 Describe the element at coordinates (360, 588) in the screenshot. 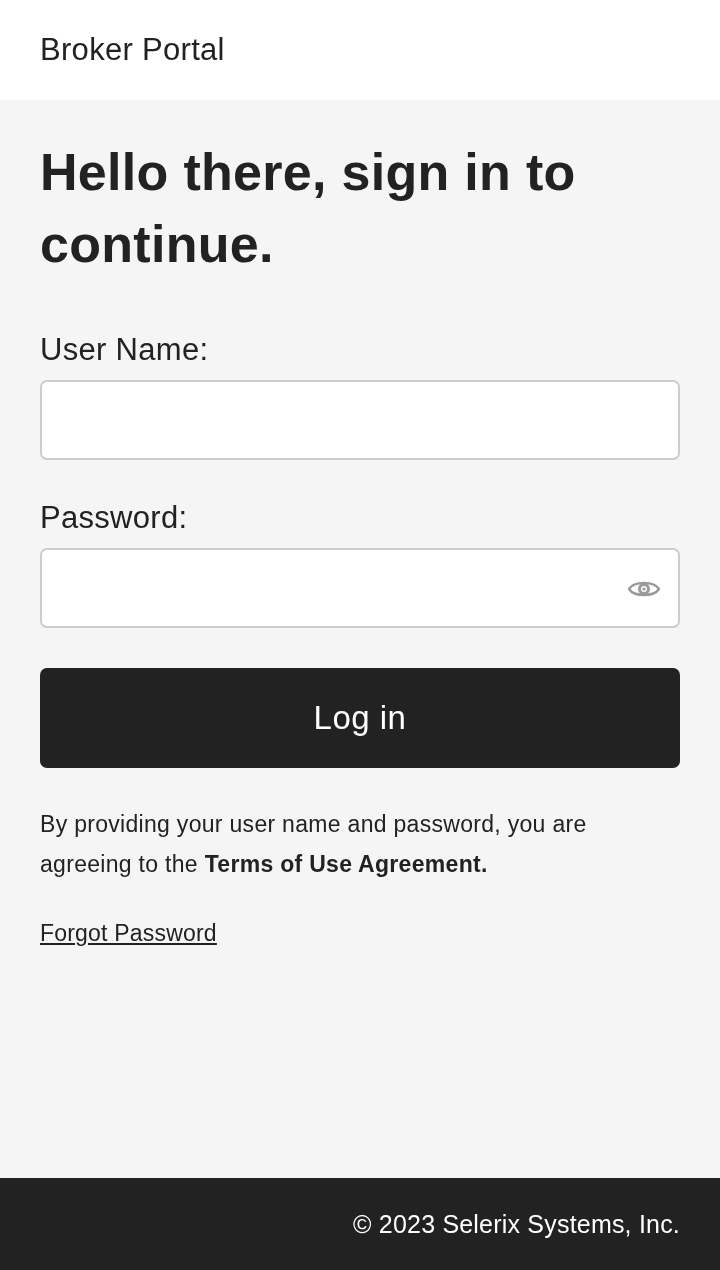

I see `password-field` at that location.